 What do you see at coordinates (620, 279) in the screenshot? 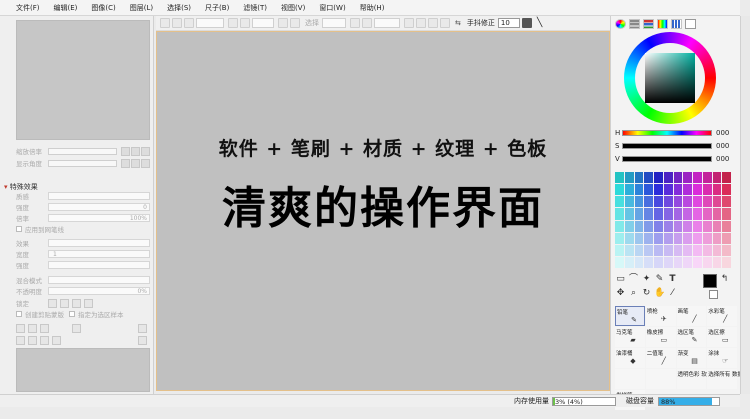
I see `rect-select-icon: ▭` at bounding box center [620, 279].